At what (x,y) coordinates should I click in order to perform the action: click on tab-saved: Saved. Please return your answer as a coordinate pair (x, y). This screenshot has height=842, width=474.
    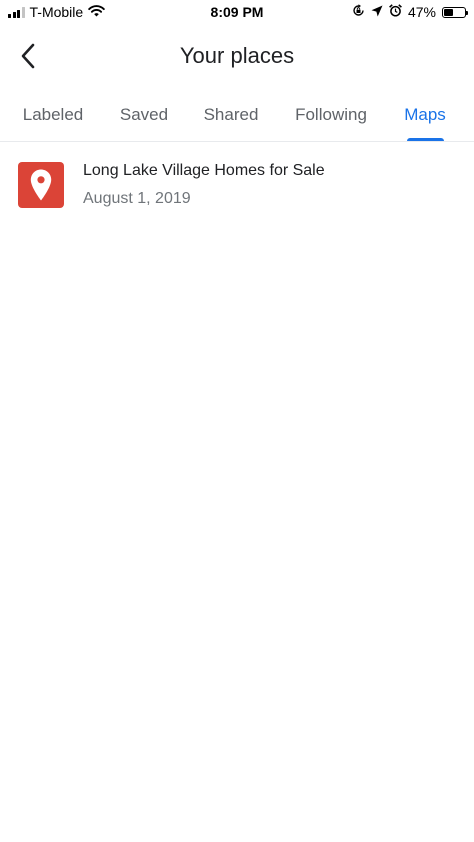
    Looking at the image, I should click on (144, 118).